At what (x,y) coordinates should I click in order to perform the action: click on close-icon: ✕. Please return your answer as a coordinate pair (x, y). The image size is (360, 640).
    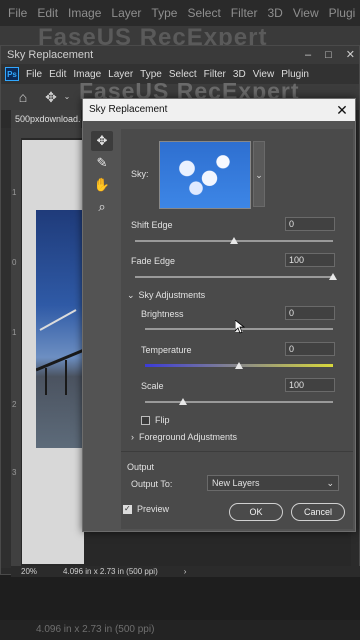
    Looking at the image, I should click on (342, 110).